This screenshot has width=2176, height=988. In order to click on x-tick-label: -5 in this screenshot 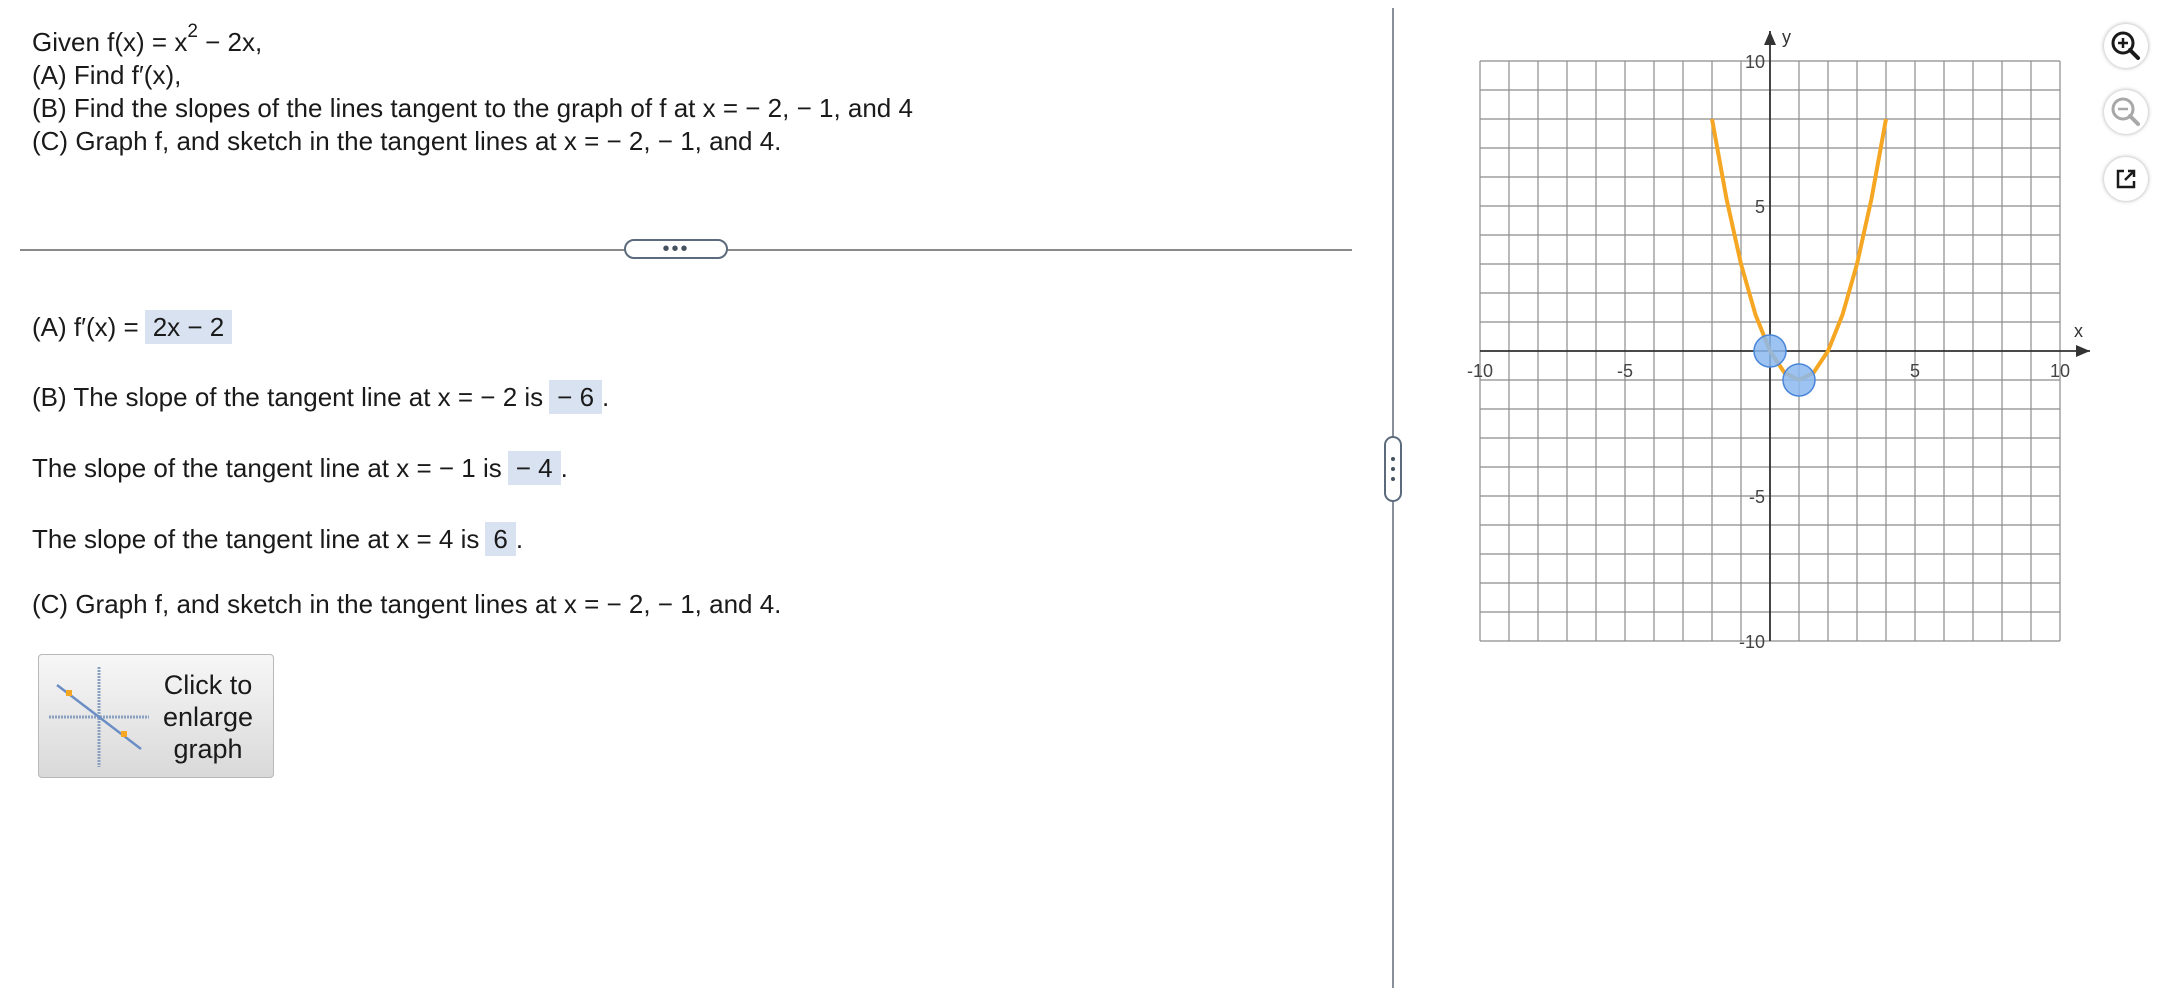, I will do `click(1625, 371)`.